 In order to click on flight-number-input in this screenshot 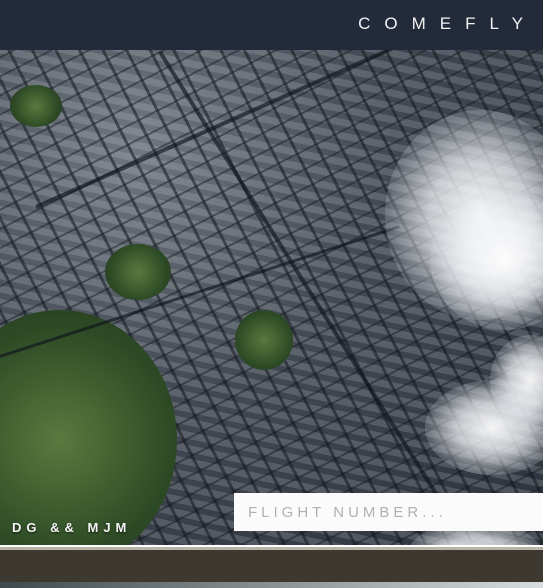, I will do `click(388, 512)`.